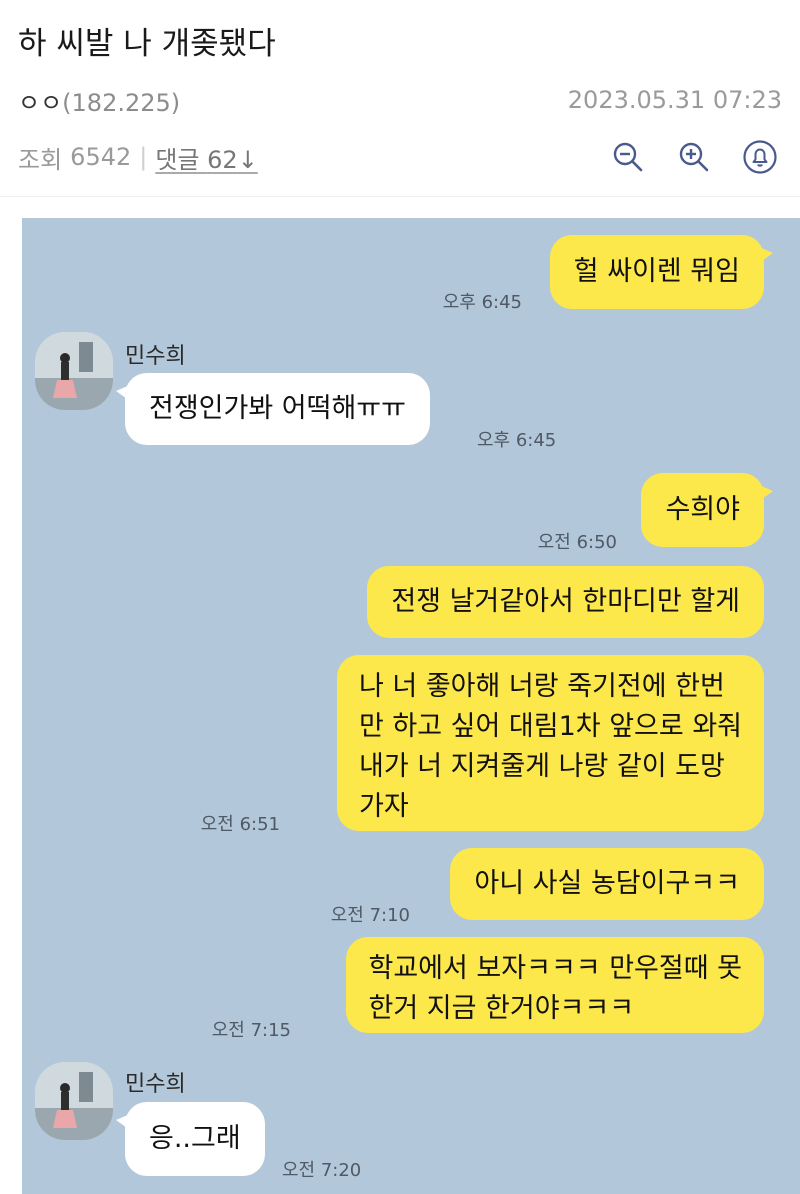  What do you see at coordinates (240, 824) in the screenshot?
I see `message-time: 오전 6:51` at bounding box center [240, 824].